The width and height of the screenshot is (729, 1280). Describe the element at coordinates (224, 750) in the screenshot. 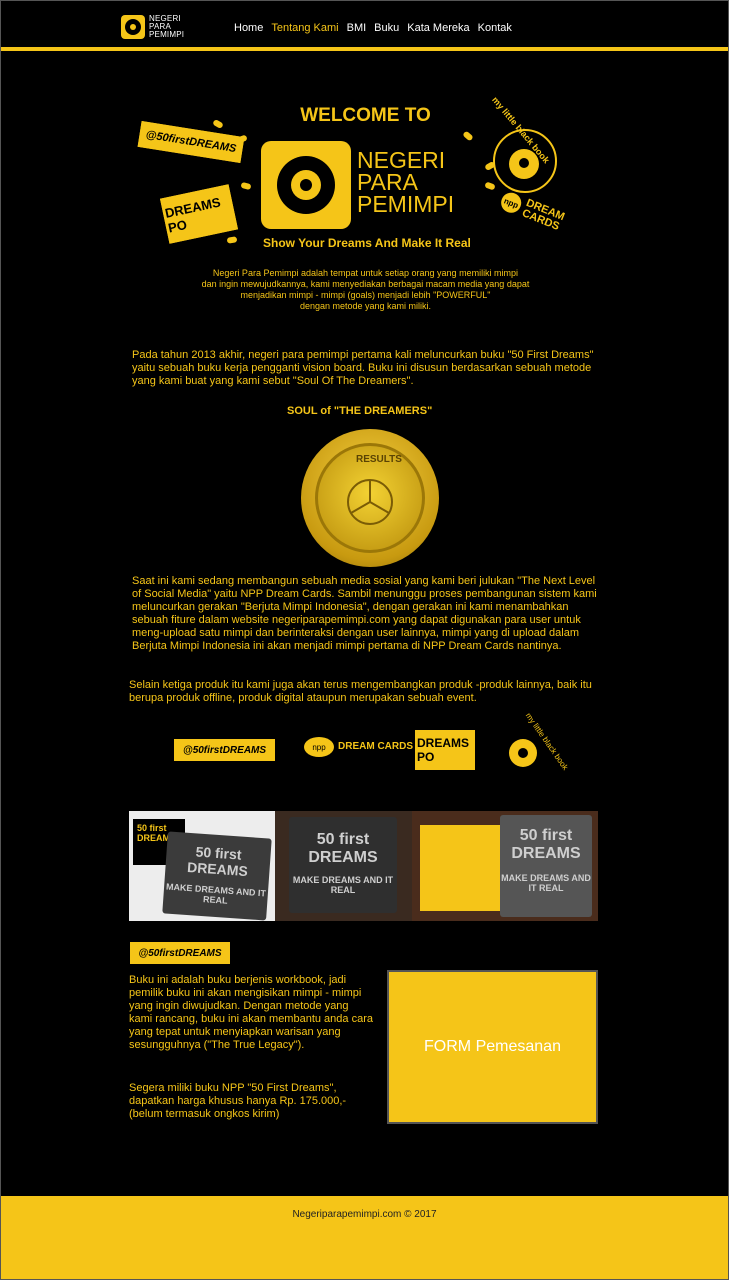

I see `product-50-first-dreams: @50firstDREAMS` at that location.